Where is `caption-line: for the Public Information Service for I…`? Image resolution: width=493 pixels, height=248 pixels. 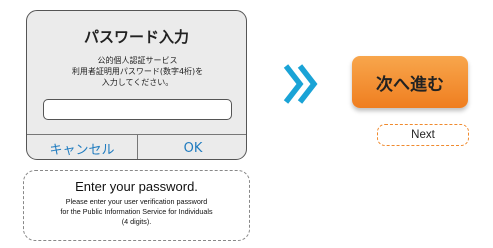
caption-line: for the Public Information Service for I… is located at coordinates (136, 211).